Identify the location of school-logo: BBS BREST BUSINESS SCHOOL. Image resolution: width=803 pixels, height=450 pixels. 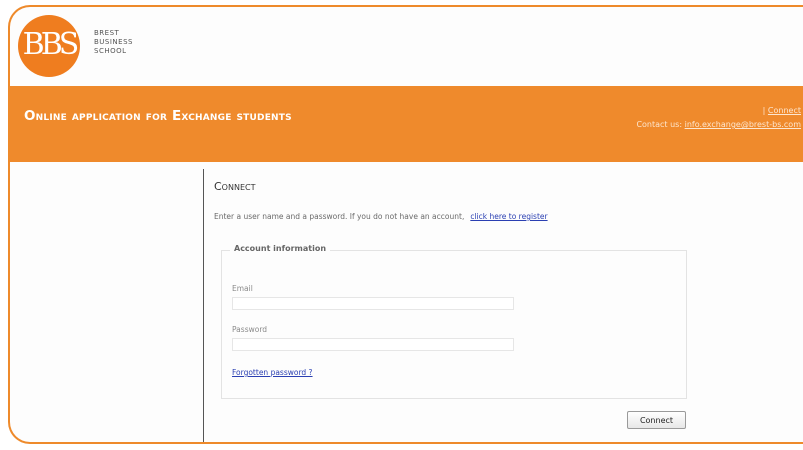
(164, 48).